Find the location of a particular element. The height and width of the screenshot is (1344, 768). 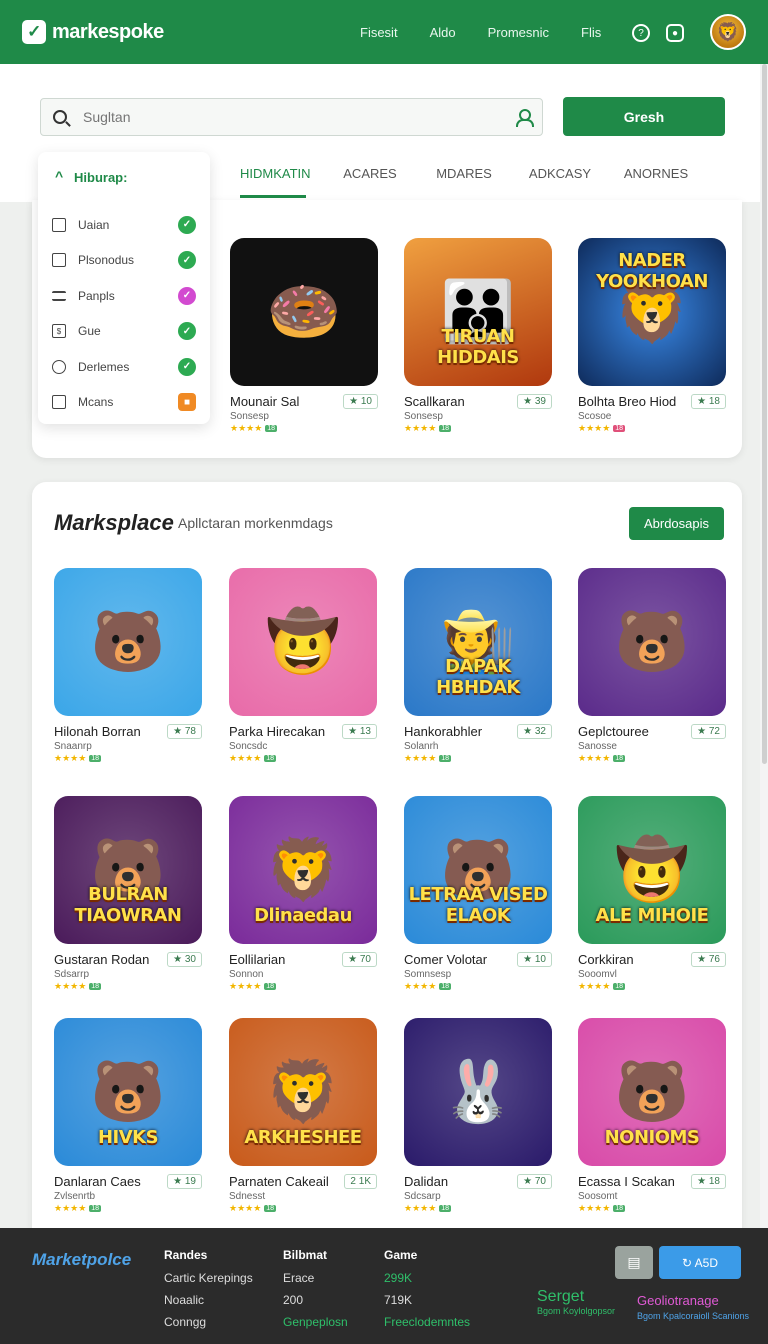

app-image: 🧑‍🌾 DAPAK HBHDAK is located at coordinates (478, 642).